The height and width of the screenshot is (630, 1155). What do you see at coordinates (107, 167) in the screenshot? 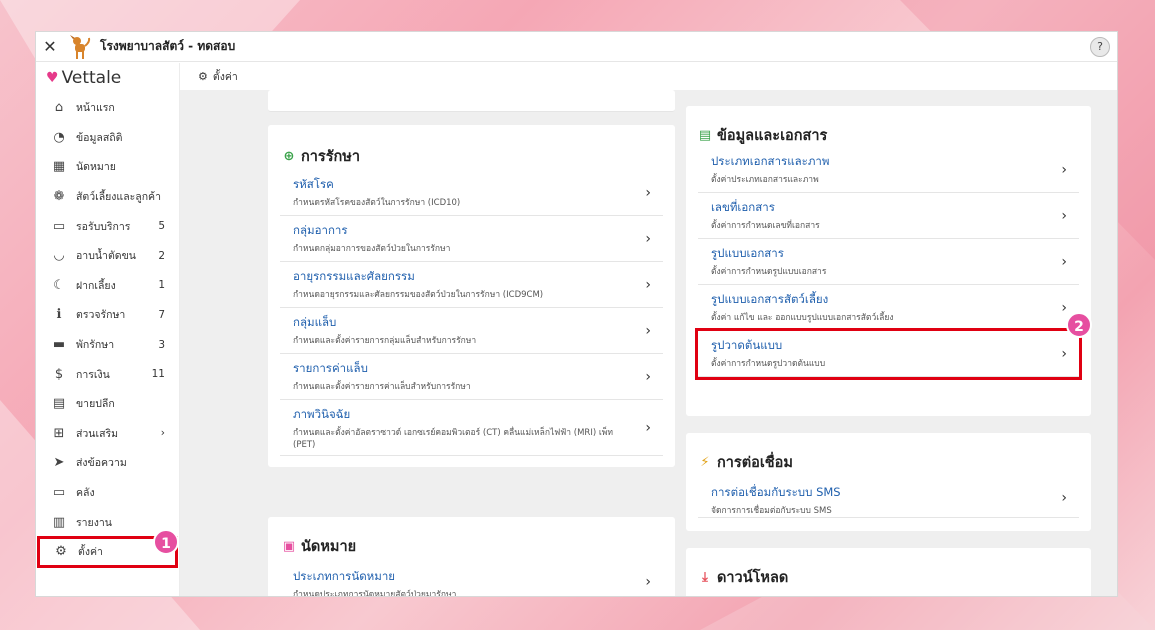
I see `sidebar-item: ▦ นัดหมาย` at bounding box center [107, 167].